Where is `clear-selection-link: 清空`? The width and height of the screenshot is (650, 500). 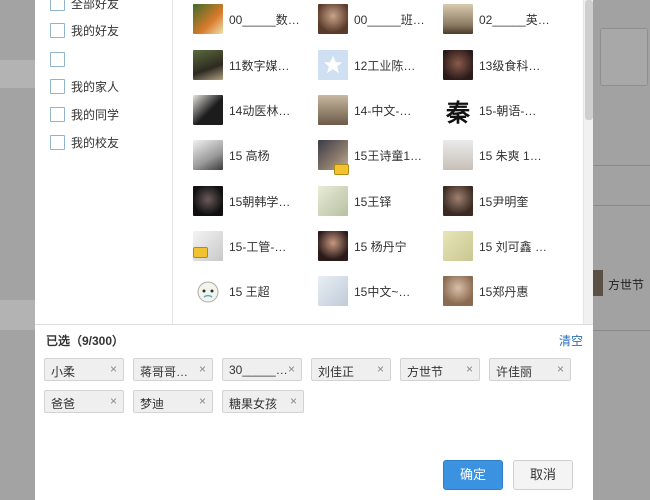
clear-selection-link: 清空 is located at coordinates (571, 340).